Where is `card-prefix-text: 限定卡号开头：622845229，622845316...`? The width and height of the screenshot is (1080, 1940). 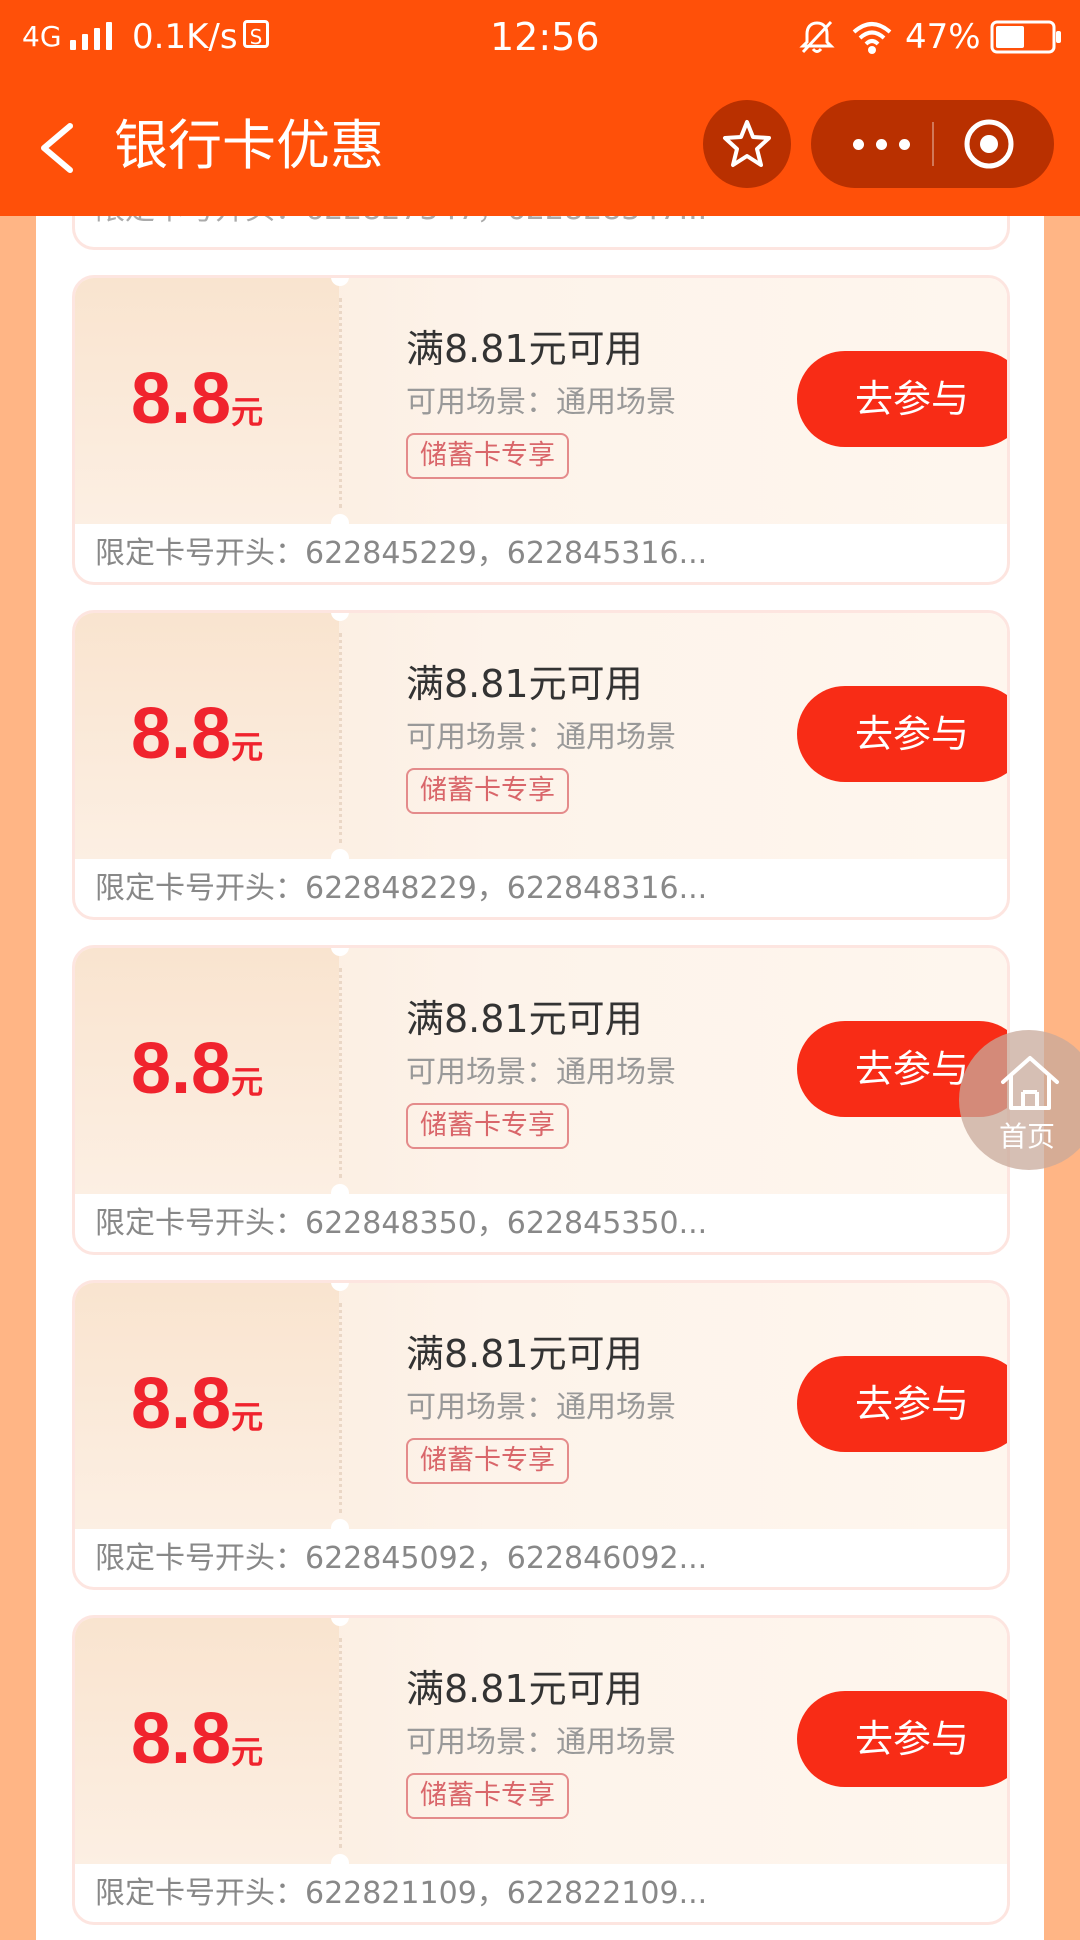
card-prefix-text: 限定卡号开头：622845229，622845316... is located at coordinates (401, 553).